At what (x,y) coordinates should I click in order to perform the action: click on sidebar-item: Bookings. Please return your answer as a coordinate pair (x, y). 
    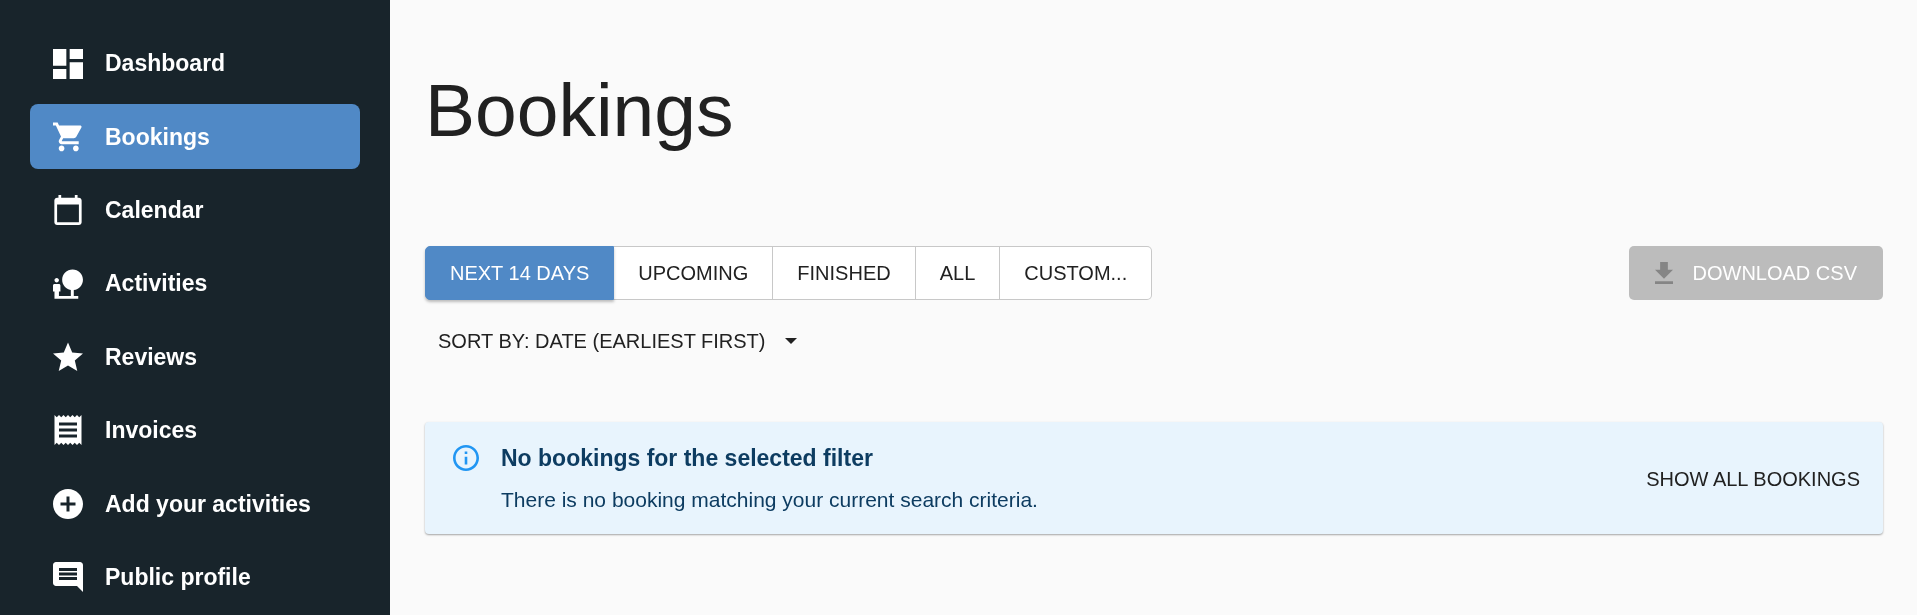
    Looking at the image, I should click on (195, 137).